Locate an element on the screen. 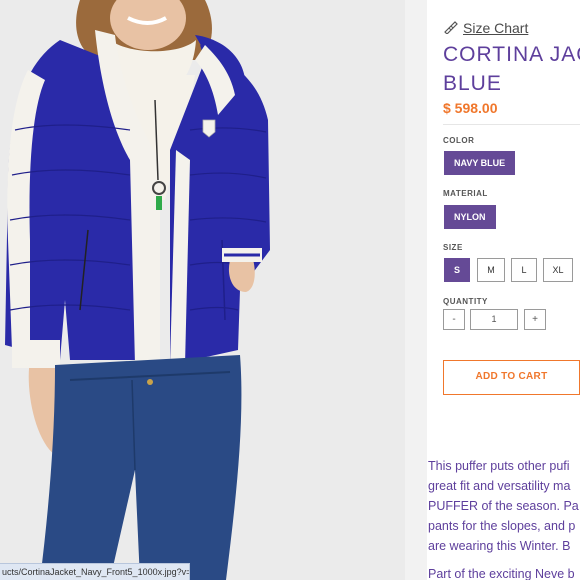 The height and width of the screenshot is (580, 580). description-line: PUFFER of the season. Pa is located at coordinates (503, 506).